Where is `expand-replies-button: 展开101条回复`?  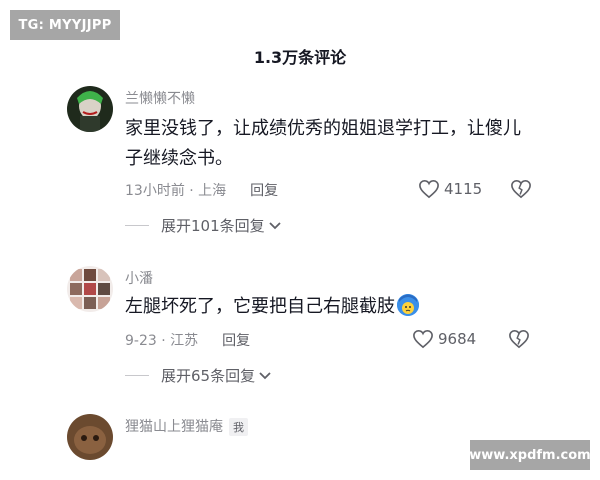
expand-replies-button: 展开101条回复 is located at coordinates (203, 225).